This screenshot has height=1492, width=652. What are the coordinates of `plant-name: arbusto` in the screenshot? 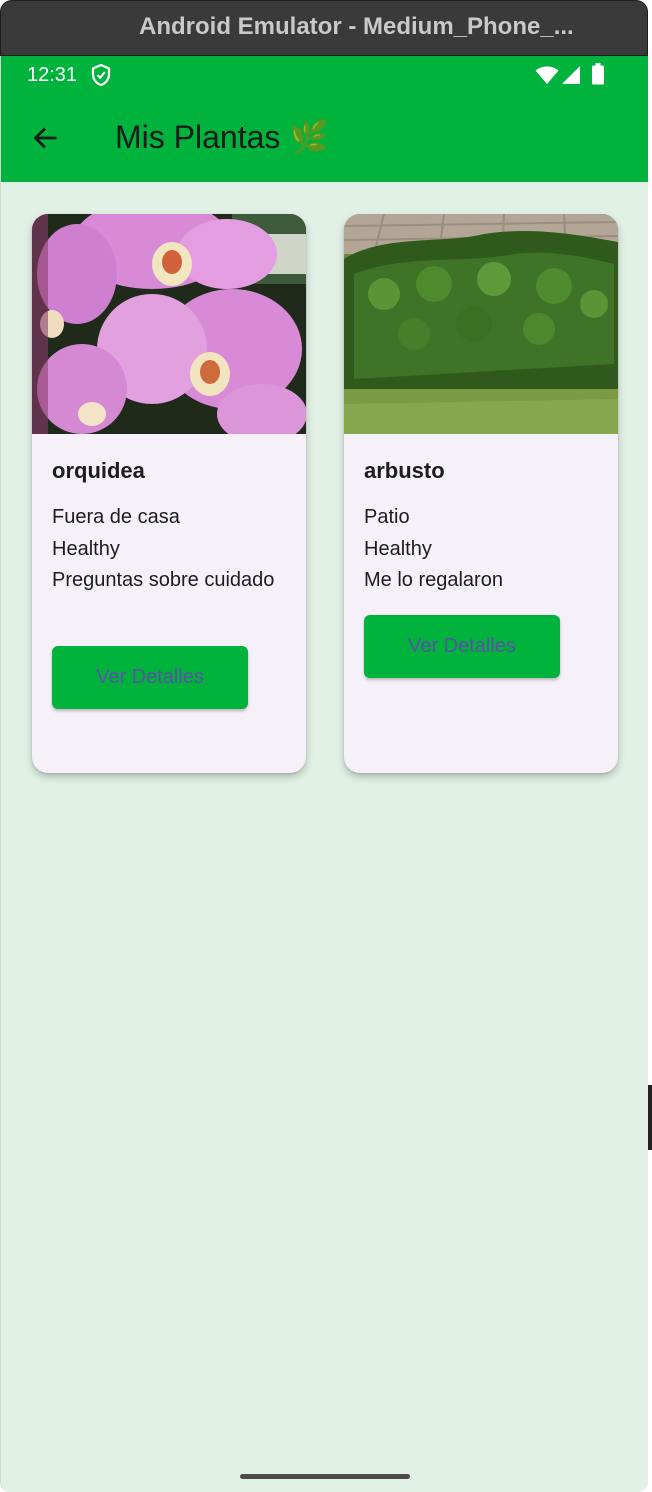 It's located at (404, 470).